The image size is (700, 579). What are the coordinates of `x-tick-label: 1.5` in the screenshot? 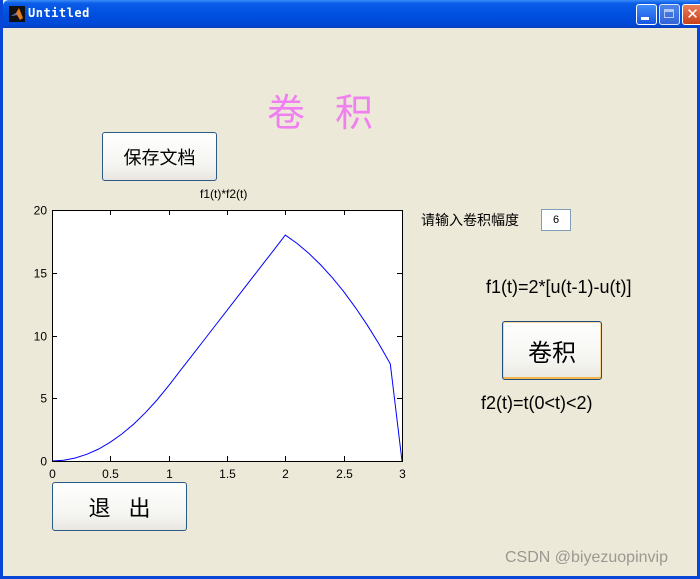 It's located at (227, 474).